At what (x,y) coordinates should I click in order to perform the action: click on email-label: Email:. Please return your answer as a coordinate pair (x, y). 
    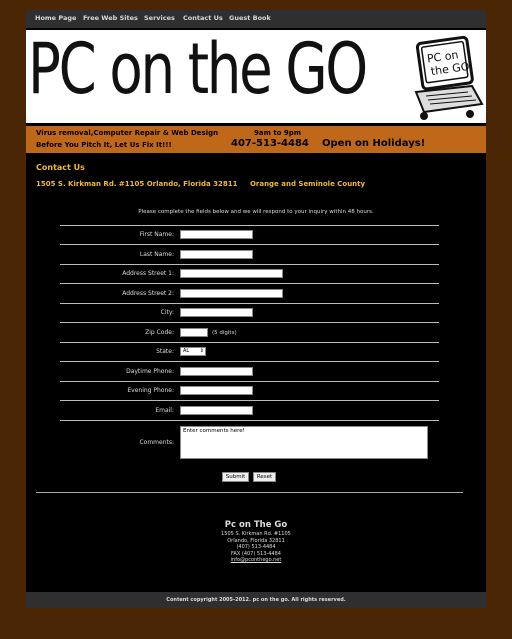
    Looking at the image, I should click on (164, 410).